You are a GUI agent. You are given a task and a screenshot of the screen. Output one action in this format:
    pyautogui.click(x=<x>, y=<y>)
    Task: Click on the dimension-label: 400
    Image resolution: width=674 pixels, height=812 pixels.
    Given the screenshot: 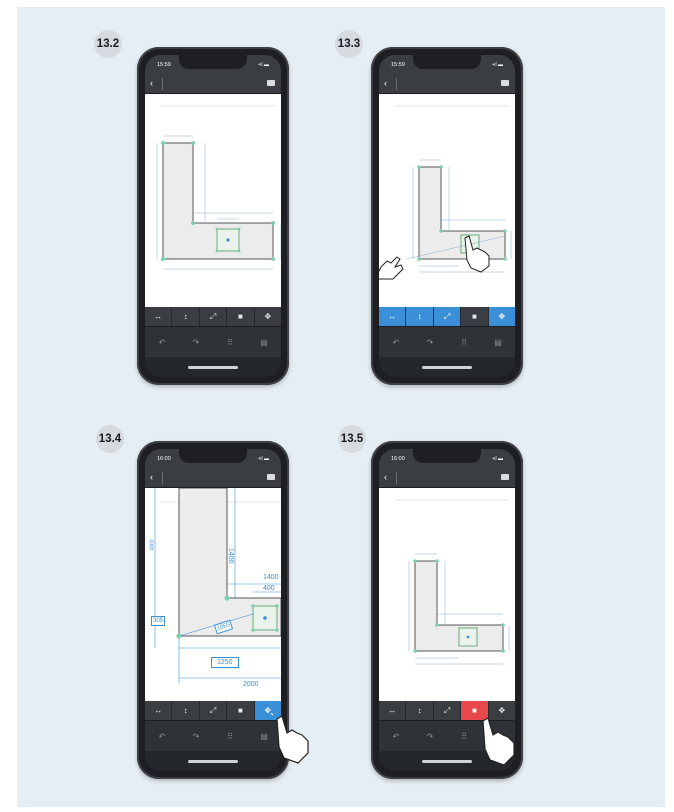 What is the action you would take?
    pyautogui.click(x=269, y=588)
    